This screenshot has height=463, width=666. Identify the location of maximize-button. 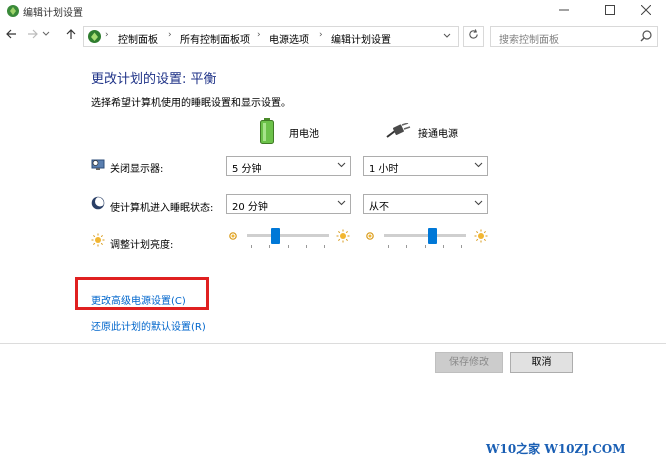
(610, 11).